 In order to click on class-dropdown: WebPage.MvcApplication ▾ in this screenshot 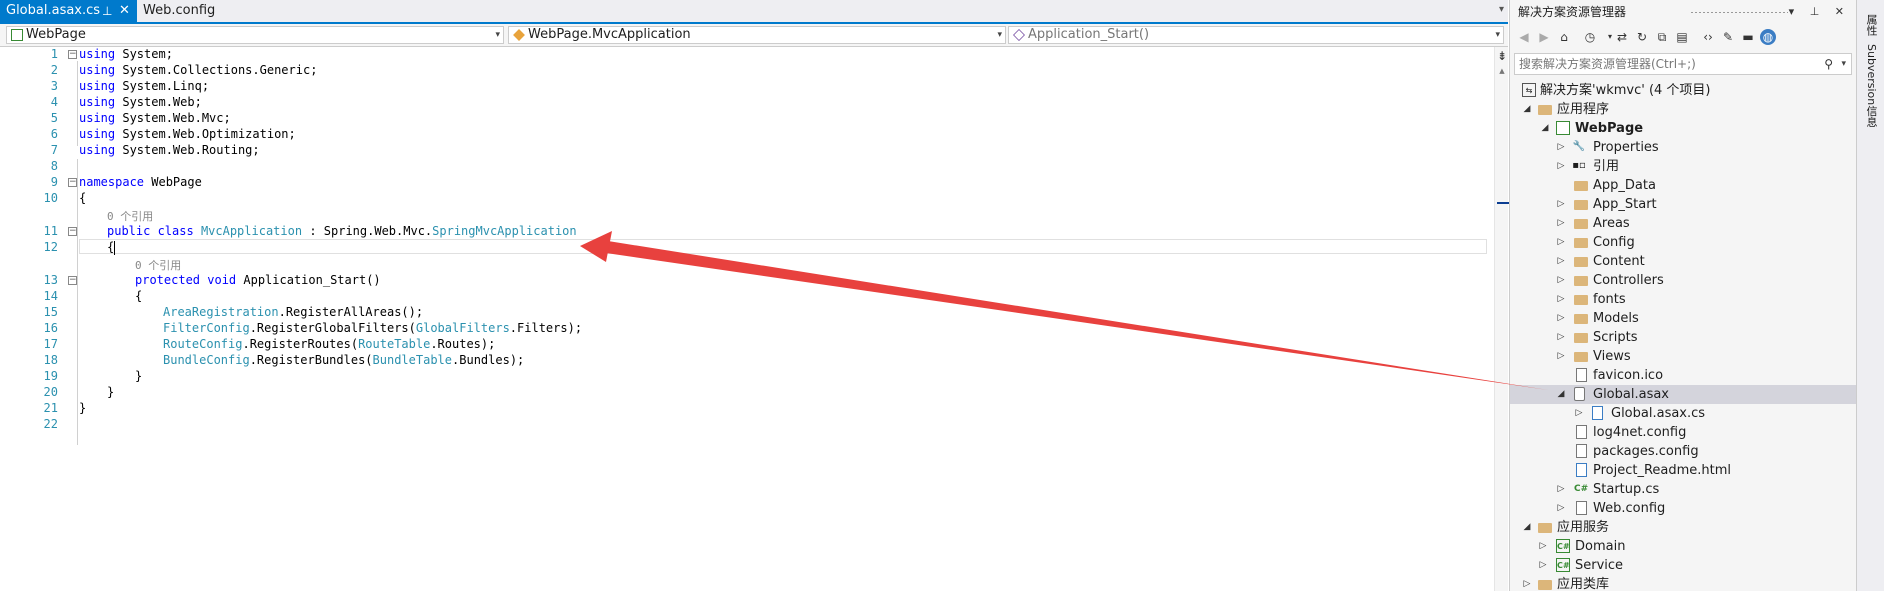, I will do `click(757, 35)`.